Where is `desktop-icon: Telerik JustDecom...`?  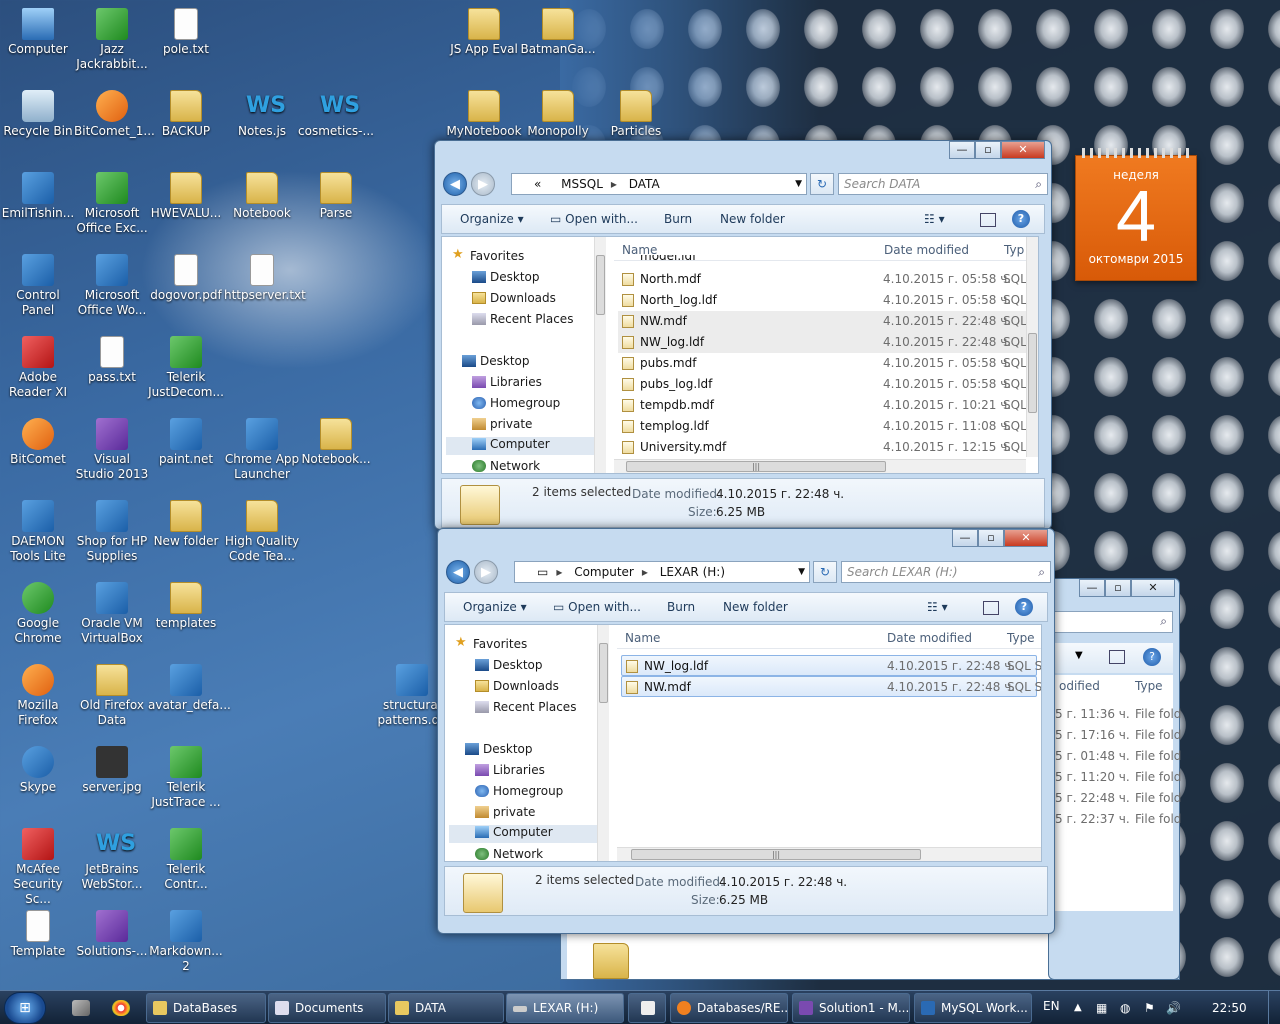 desktop-icon: Telerik JustDecom... is located at coordinates (186, 368).